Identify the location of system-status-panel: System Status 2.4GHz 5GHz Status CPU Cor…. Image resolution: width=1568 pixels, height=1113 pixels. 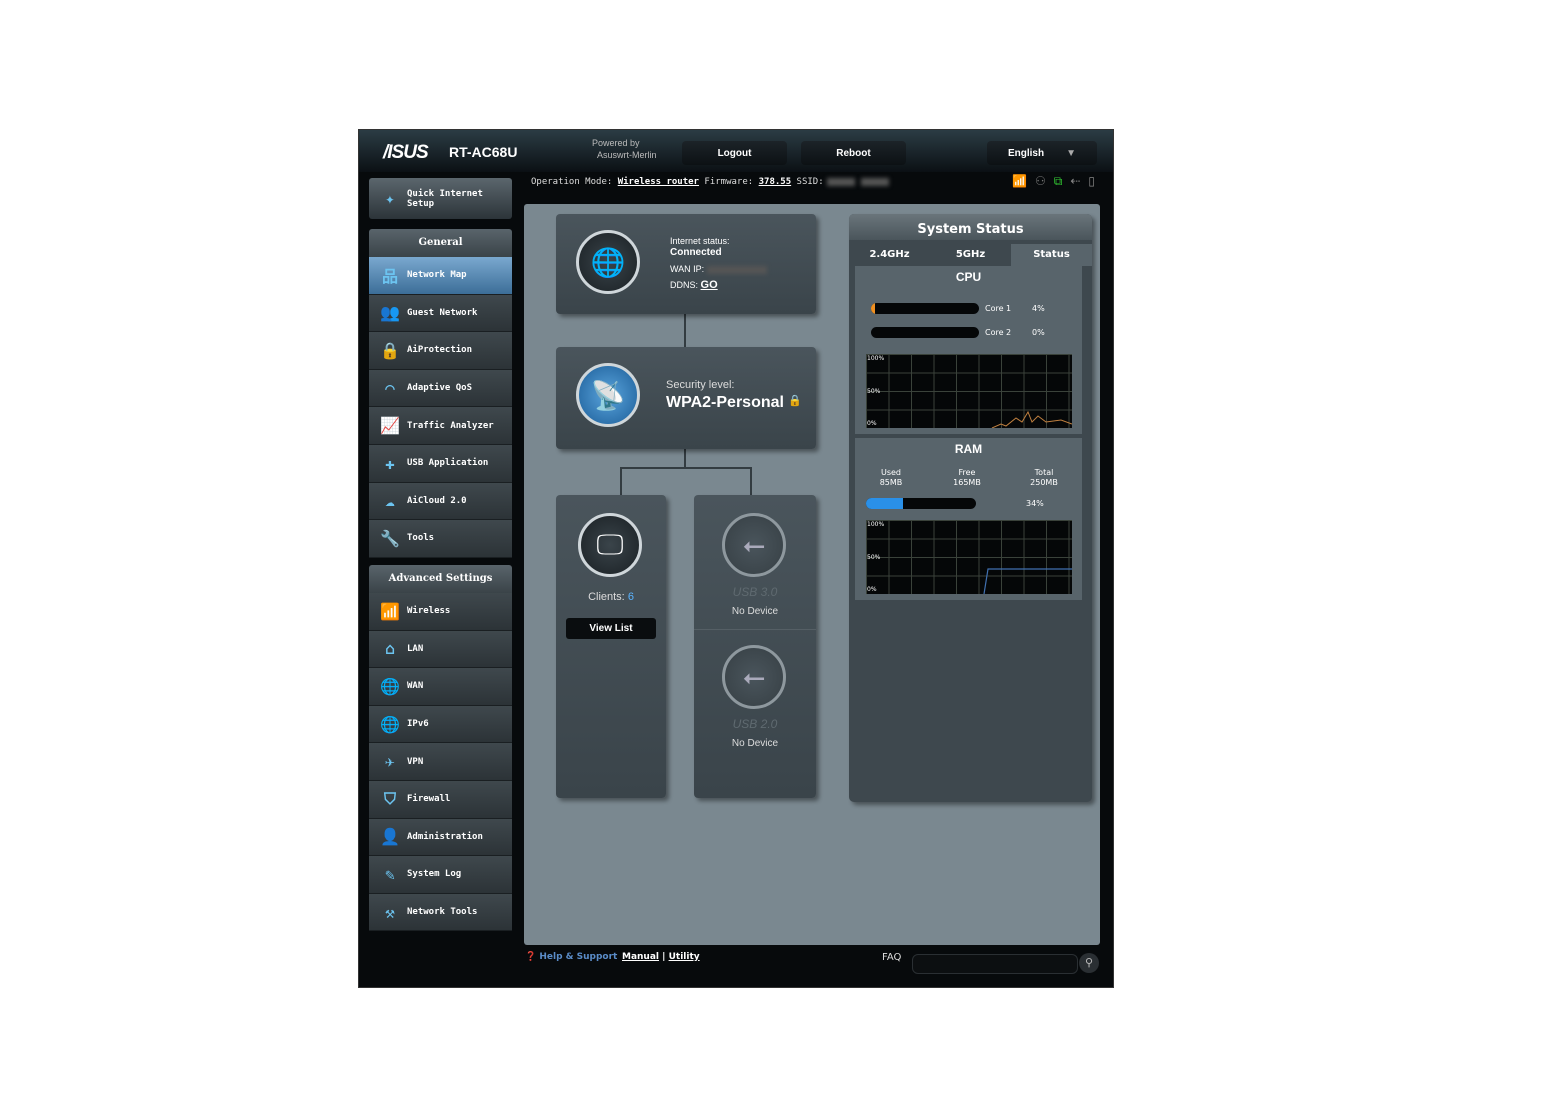
(970, 508).